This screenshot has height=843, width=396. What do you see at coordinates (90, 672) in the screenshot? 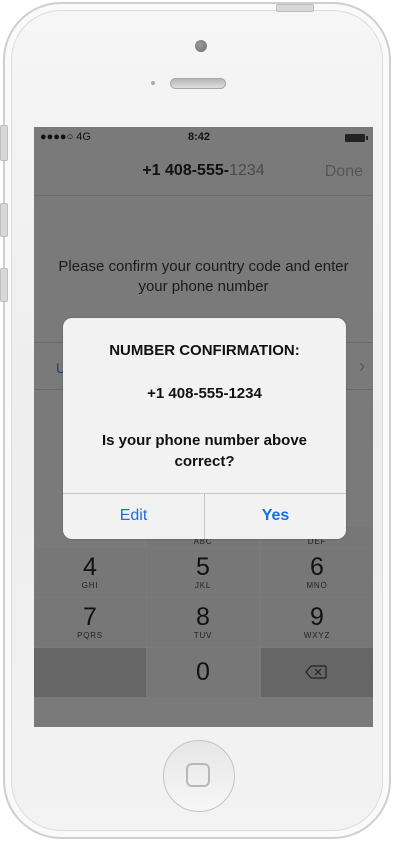
I see `key-blank` at bounding box center [90, 672].